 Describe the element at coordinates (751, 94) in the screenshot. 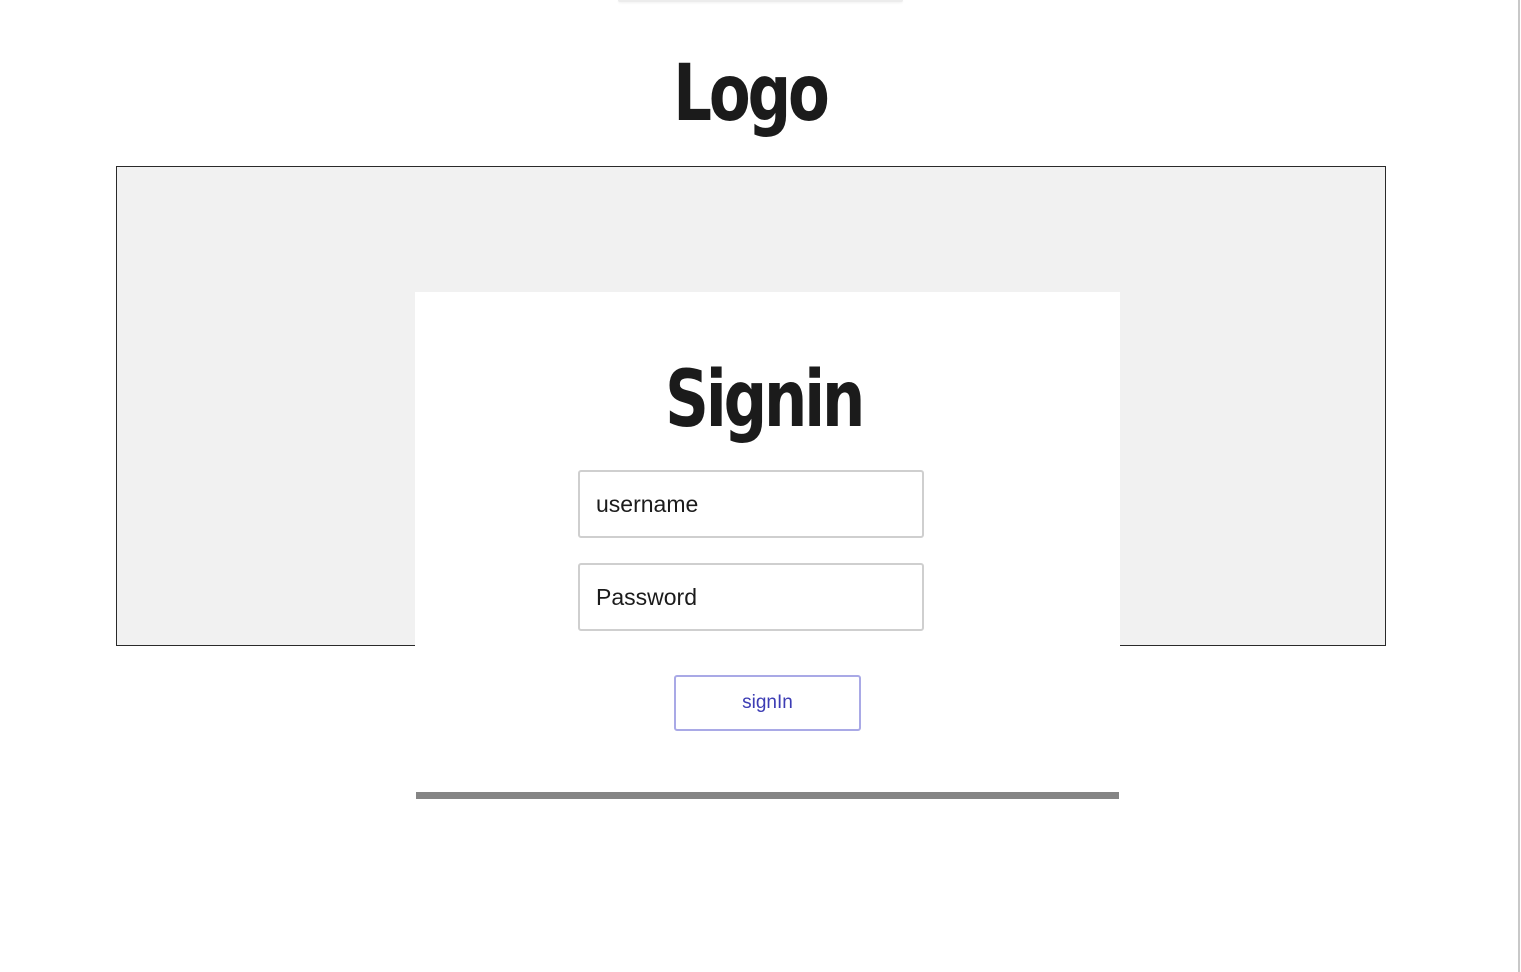

I see `logo: Logo` at that location.